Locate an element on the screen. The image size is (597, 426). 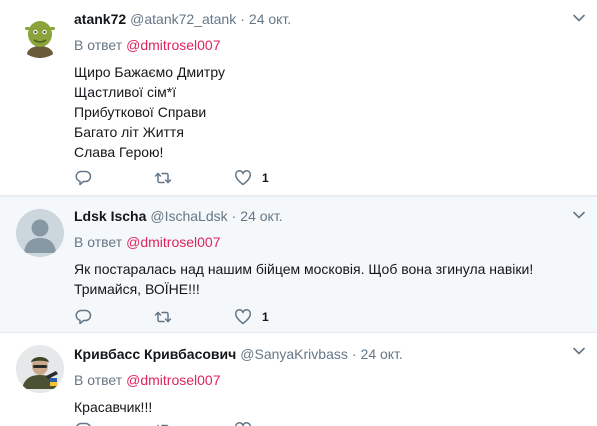
tweet-text-line: Щиро Бажаємо Дмитру is located at coordinates (149, 72).